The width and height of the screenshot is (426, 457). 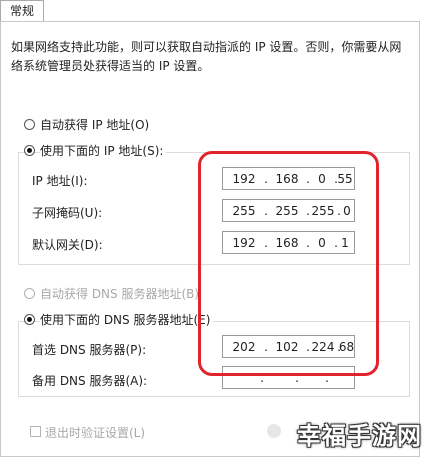 I want to click on manual-ip-label: 使用下面的 IP 地址(S):, so click(x=103, y=150).